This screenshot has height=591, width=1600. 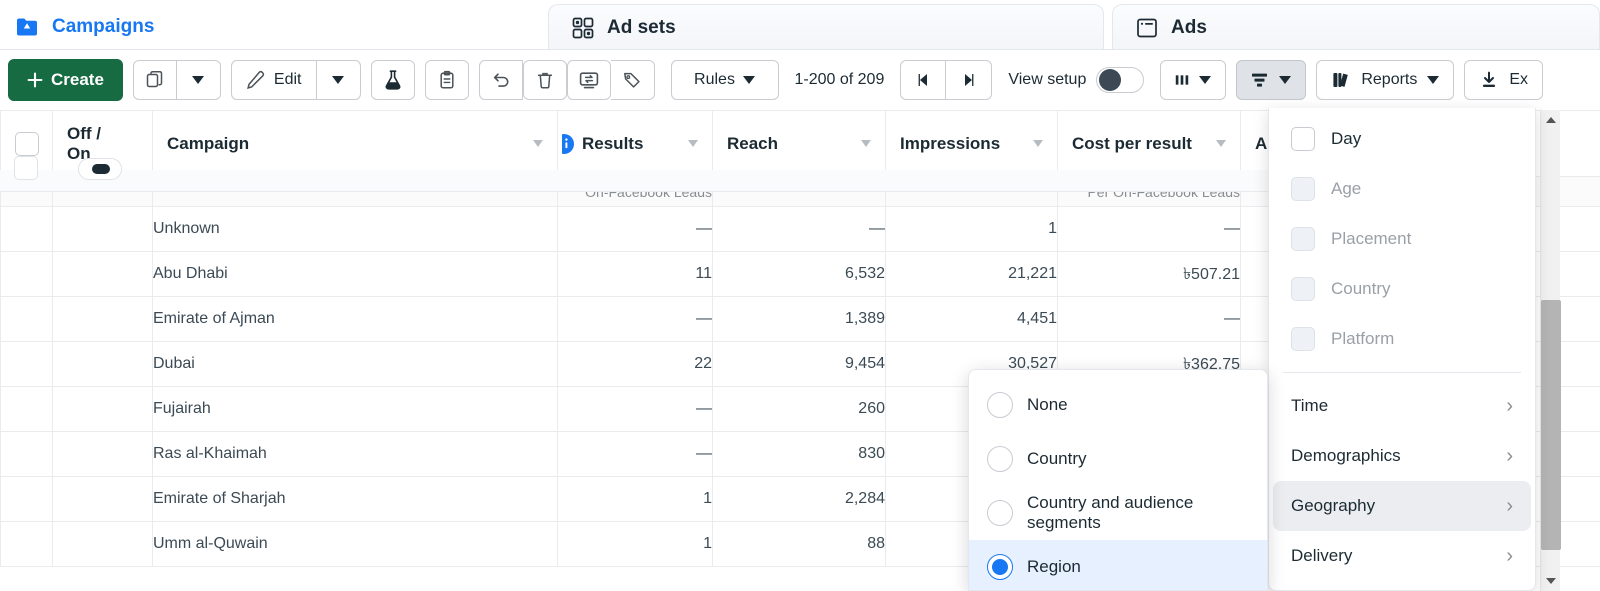 I want to click on geography-option-country-and-audience-segments-label: Country and audience segments, so click(x=1110, y=512).